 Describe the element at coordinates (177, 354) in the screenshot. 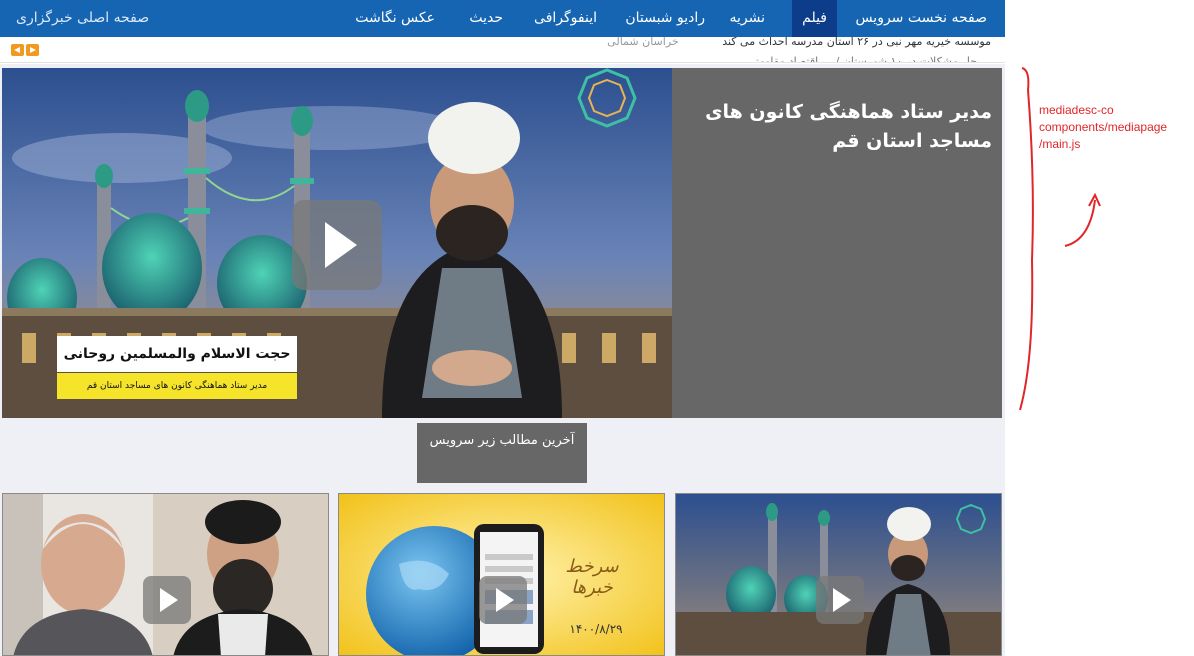

I see `speaker-name-caption: حجت الاسلام والمسلمین روحانی` at that location.